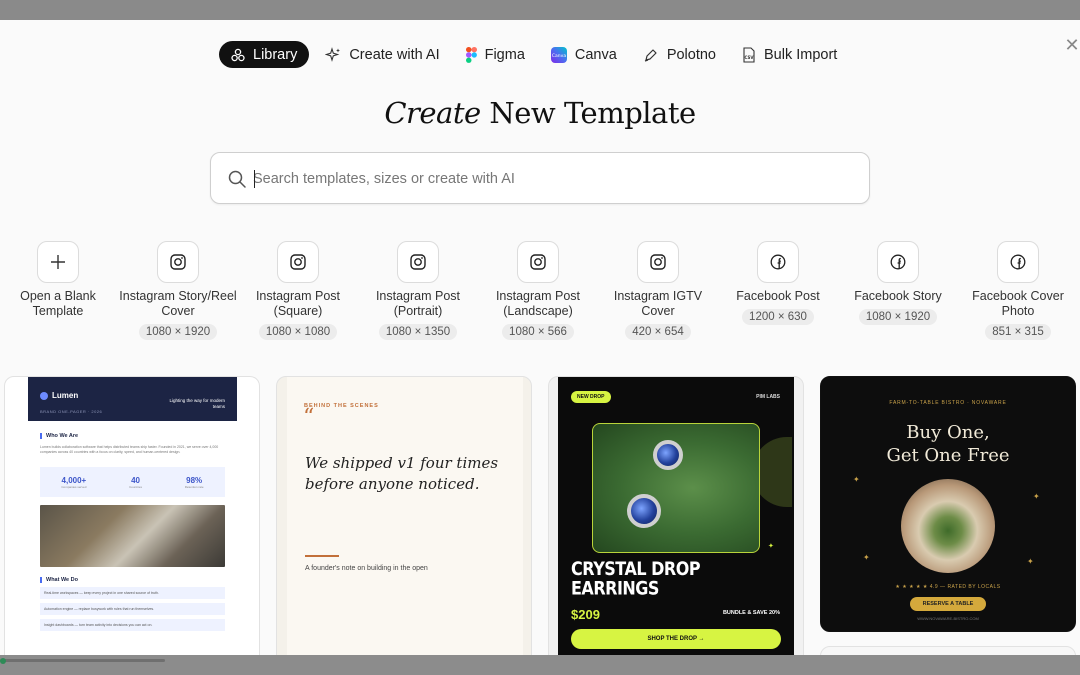 This screenshot has width=1080, height=675. Describe the element at coordinates (948, 432) in the screenshot. I see `headline-line: Buy One,` at that location.